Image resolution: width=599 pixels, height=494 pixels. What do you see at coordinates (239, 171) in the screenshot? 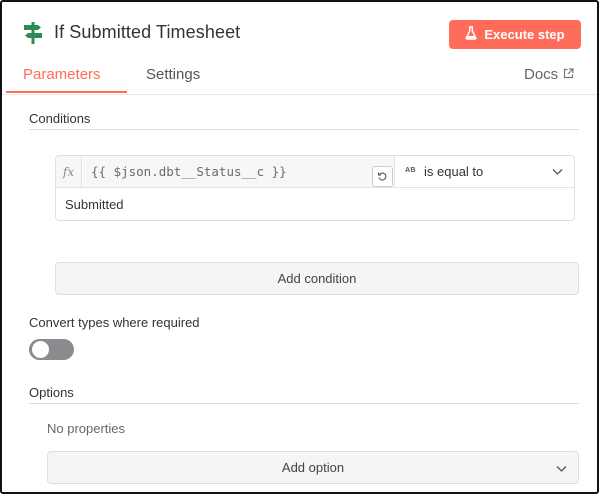
I see `left-value-input: {{ $json.dbt__Status__c }}` at bounding box center [239, 171].